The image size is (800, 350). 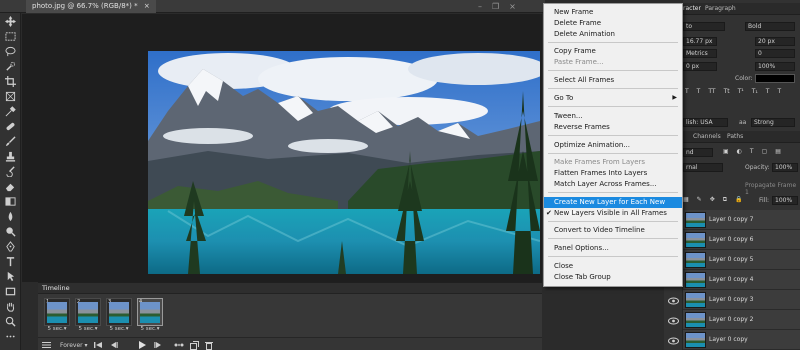 What do you see at coordinates (495, 6) in the screenshot?
I see `restore-icon: ❐` at bounding box center [495, 6].